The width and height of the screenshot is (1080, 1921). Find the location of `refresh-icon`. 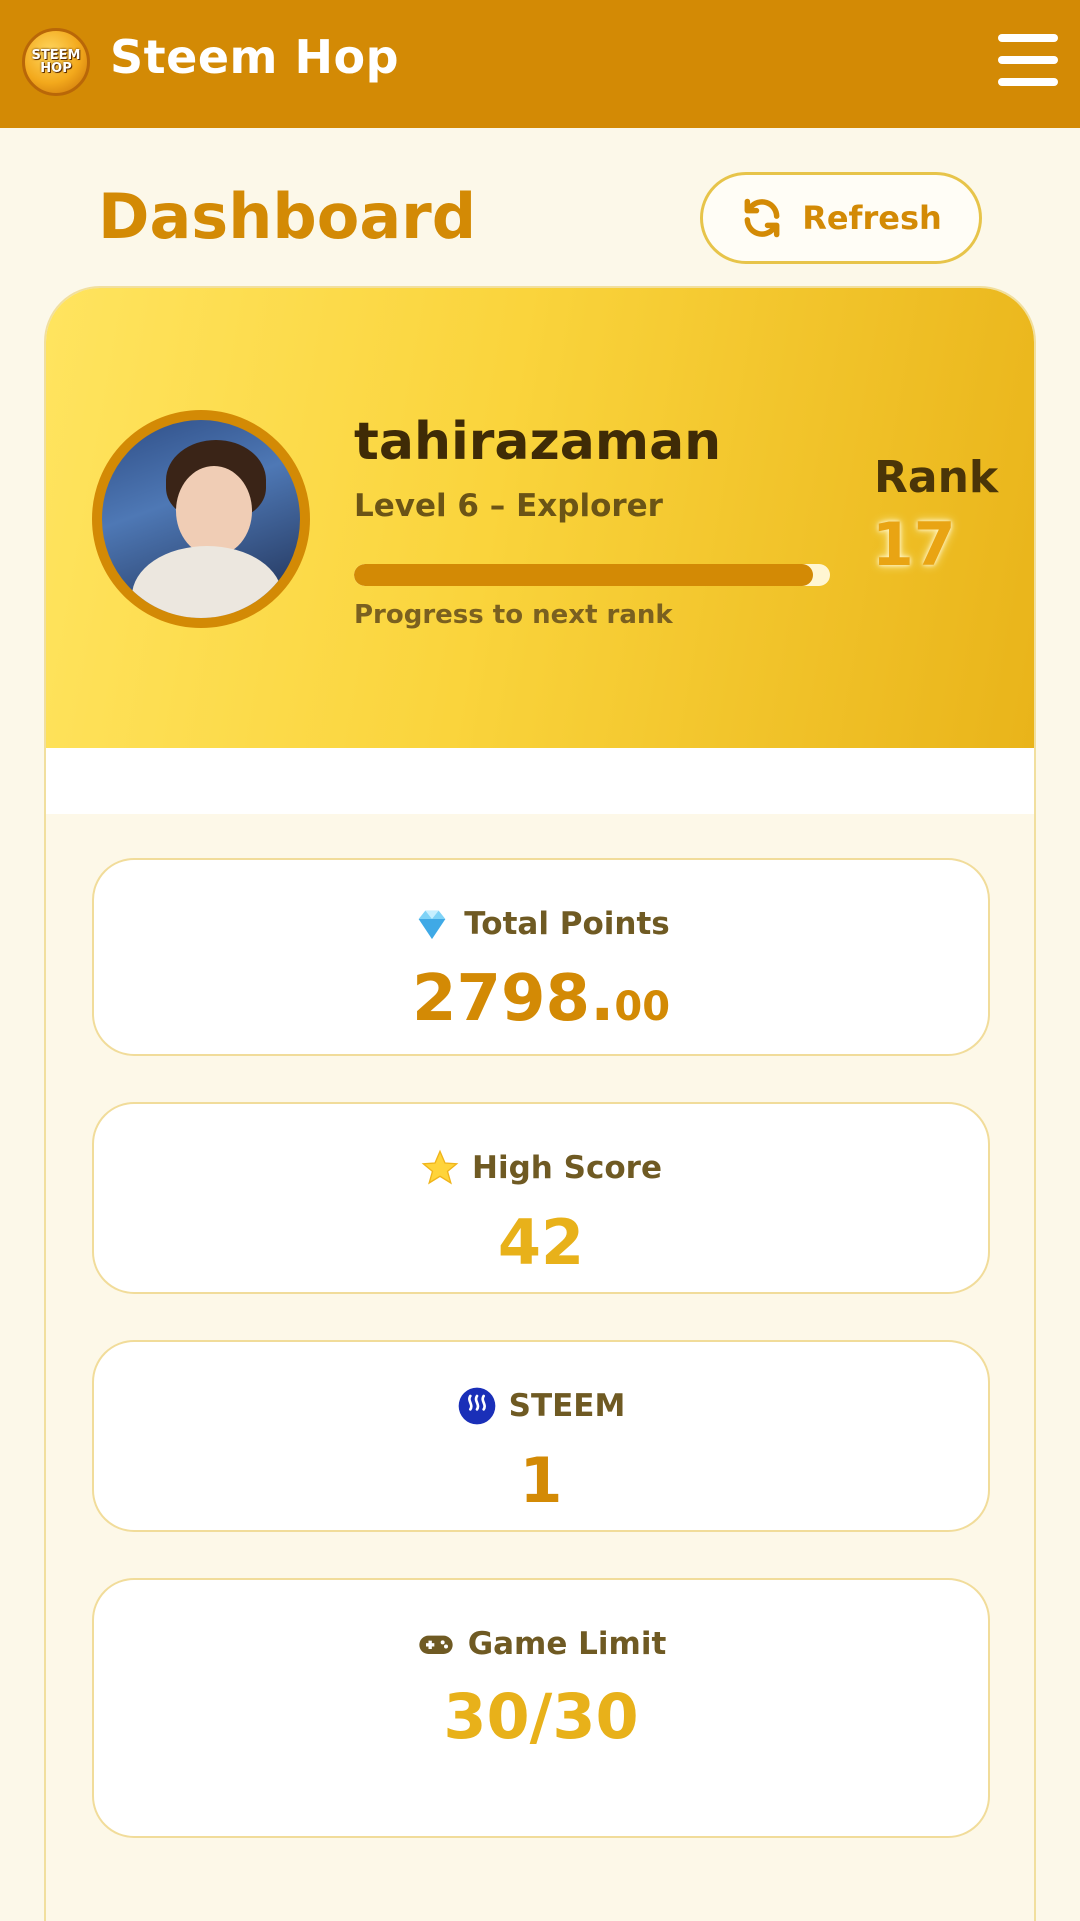

refresh-icon is located at coordinates (762, 218).